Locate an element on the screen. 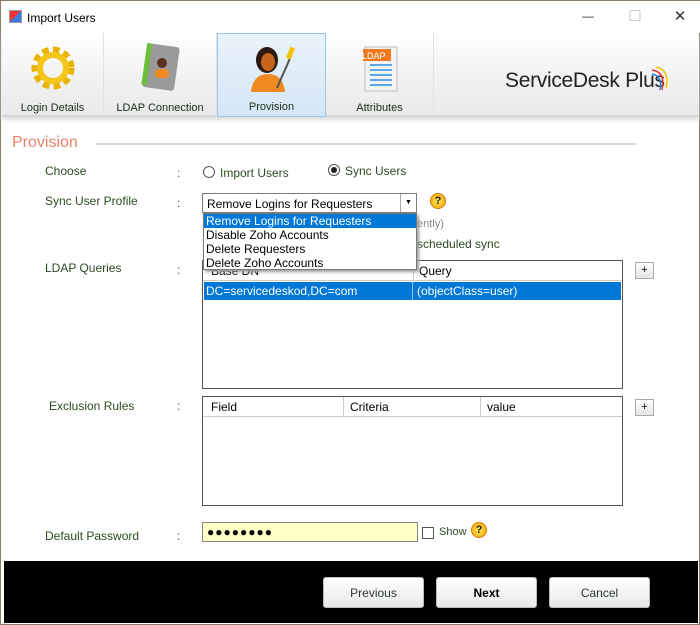  tab-provision: Provision is located at coordinates (271, 75).